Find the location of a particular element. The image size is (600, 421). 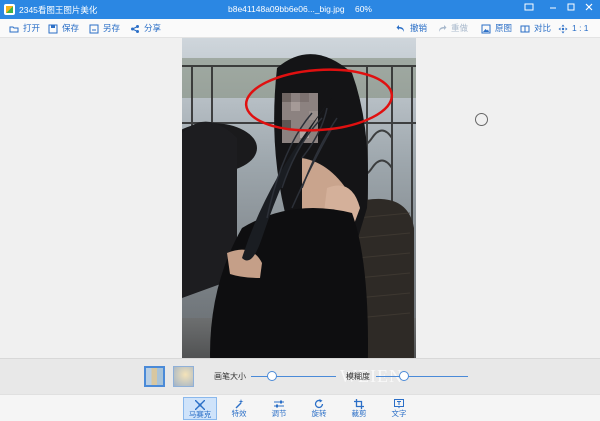

magic-wand-icon is located at coordinates (239, 404).